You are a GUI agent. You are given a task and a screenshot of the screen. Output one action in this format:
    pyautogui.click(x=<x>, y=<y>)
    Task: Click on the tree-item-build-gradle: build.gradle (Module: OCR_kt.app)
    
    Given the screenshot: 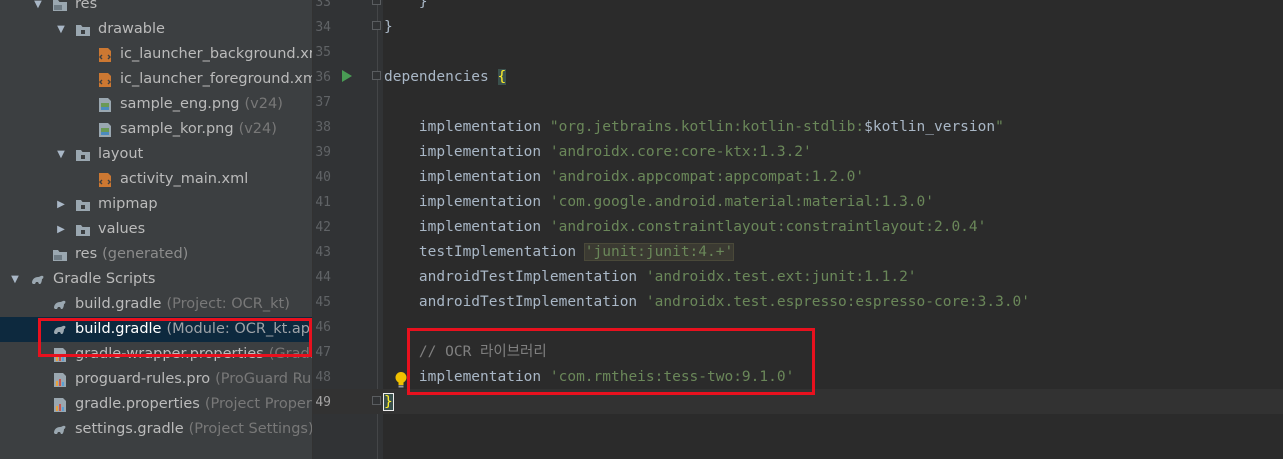 What is the action you would take?
    pyautogui.click(x=156, y=329)
    